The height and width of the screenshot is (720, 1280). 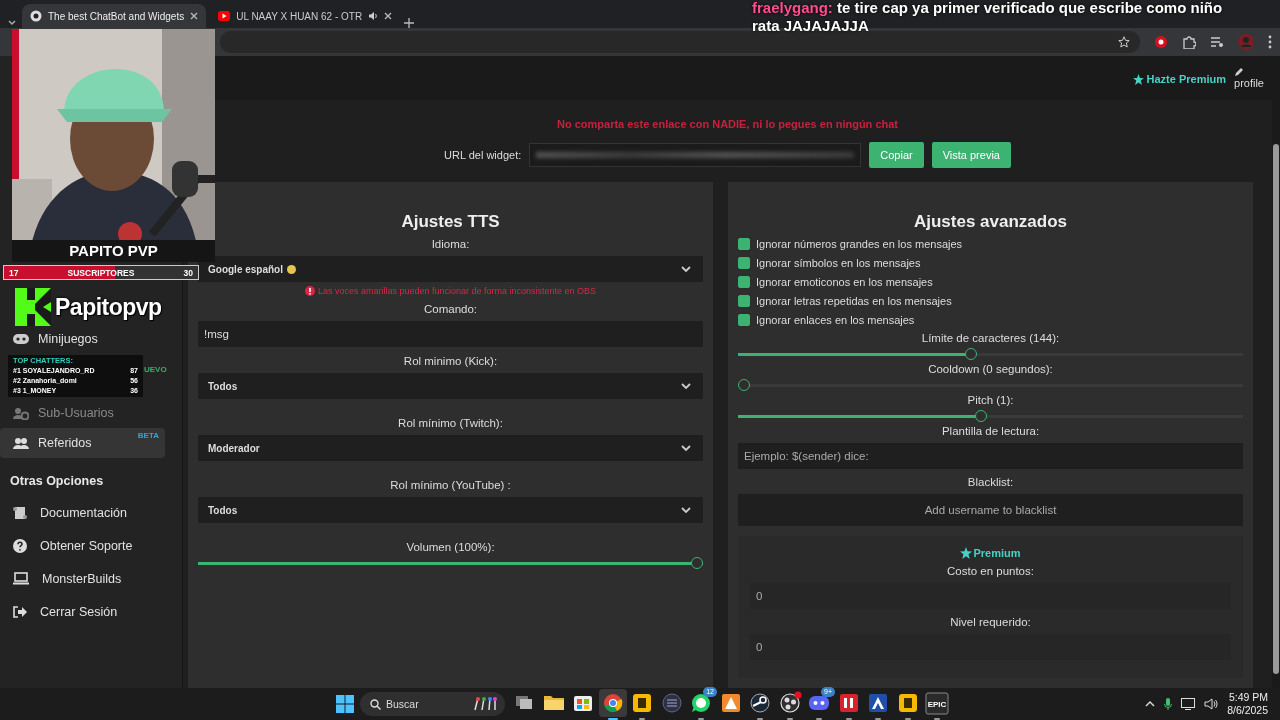 I want to click on sidebar-item: MonsterBuilds, so click(x=82, y=578).